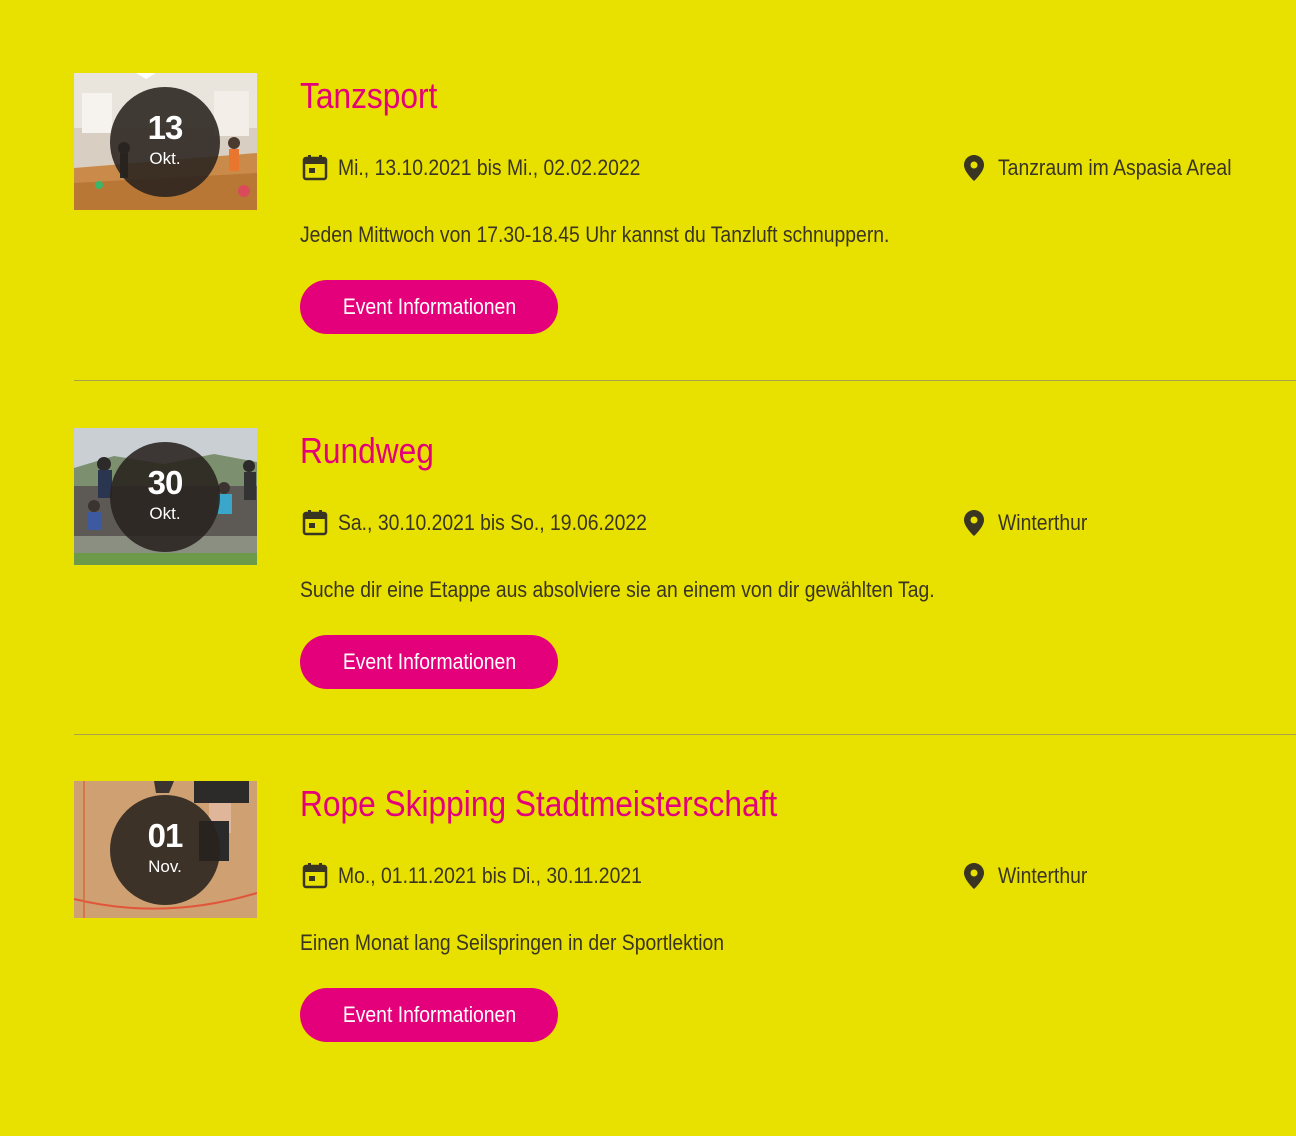  I want to click on event-thumbnail: 13 Okt., so click(165, 141).